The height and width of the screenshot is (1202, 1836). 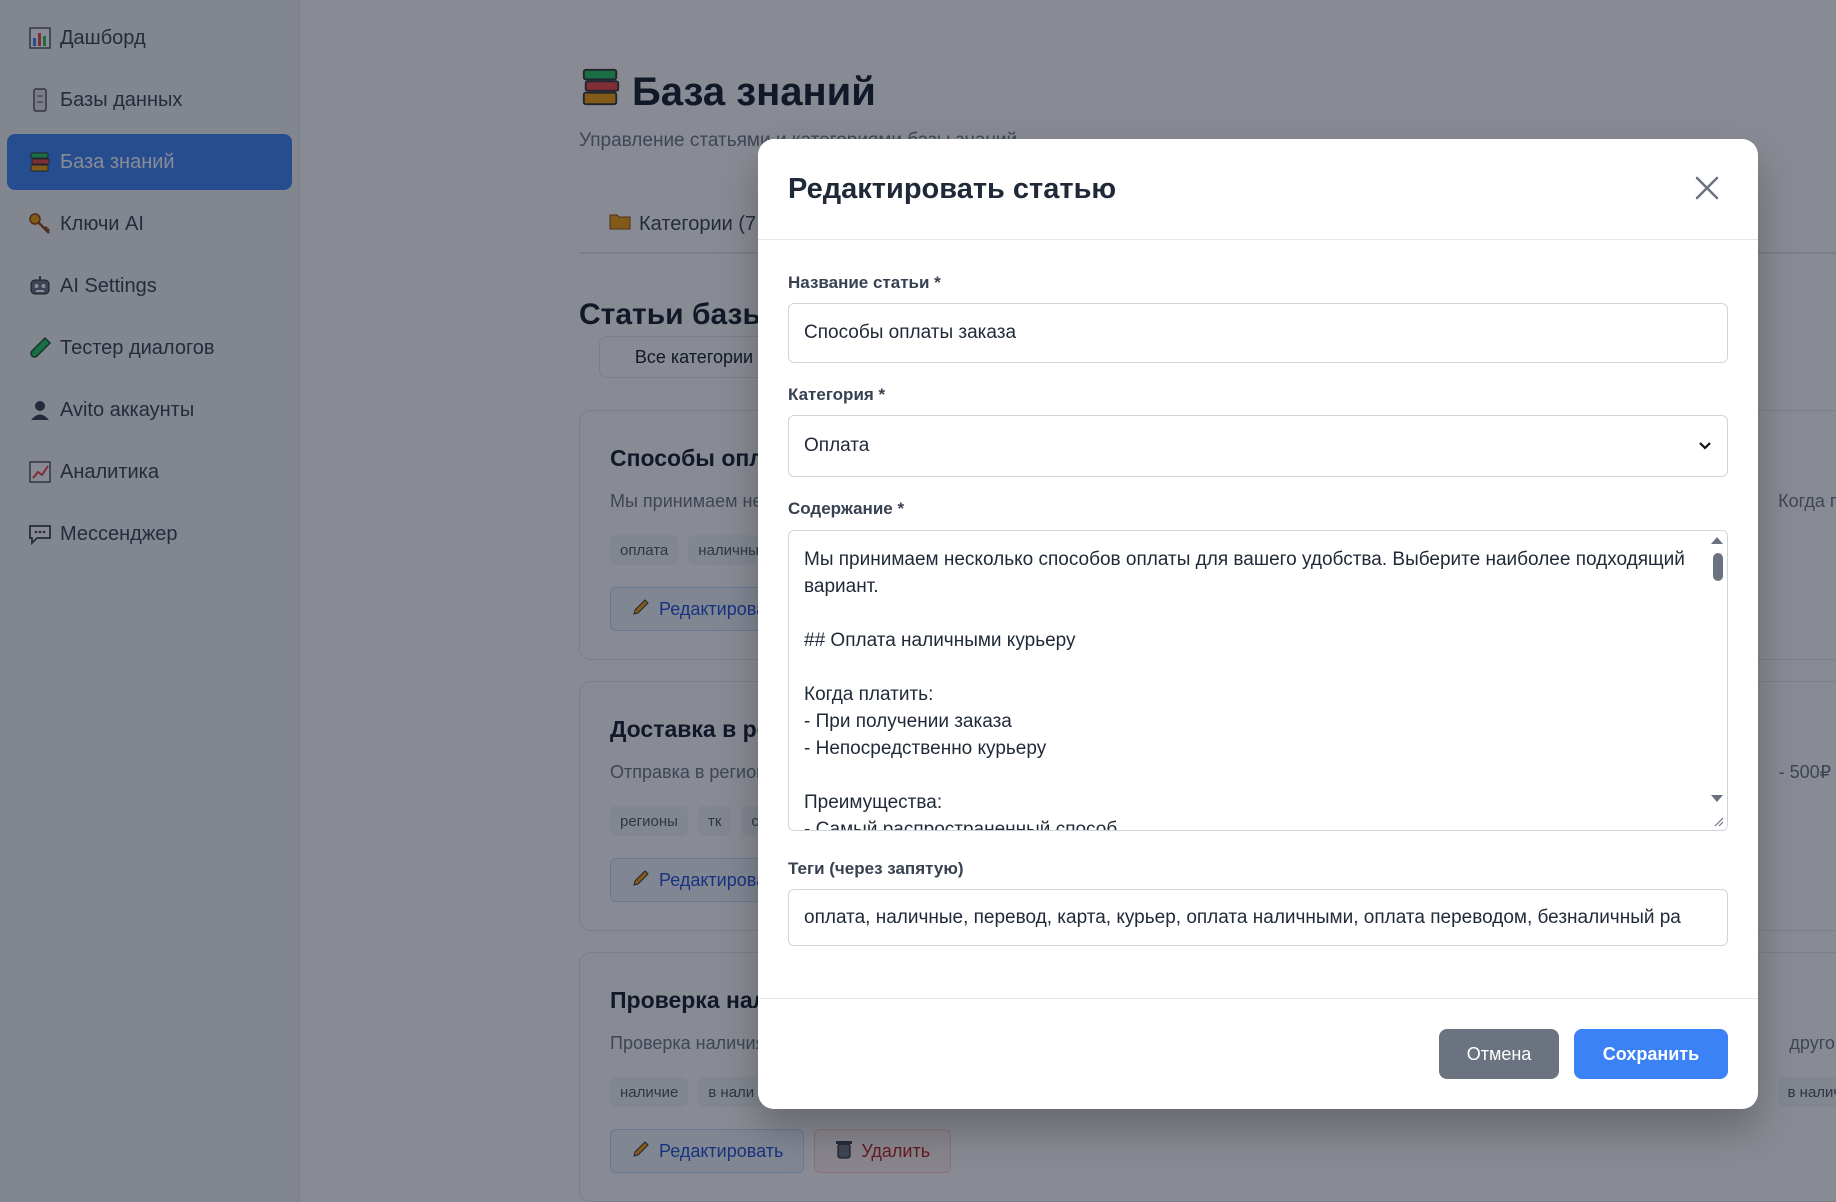 I want to click on cancel-button: Отмена, so click(x=1499, y=1054).